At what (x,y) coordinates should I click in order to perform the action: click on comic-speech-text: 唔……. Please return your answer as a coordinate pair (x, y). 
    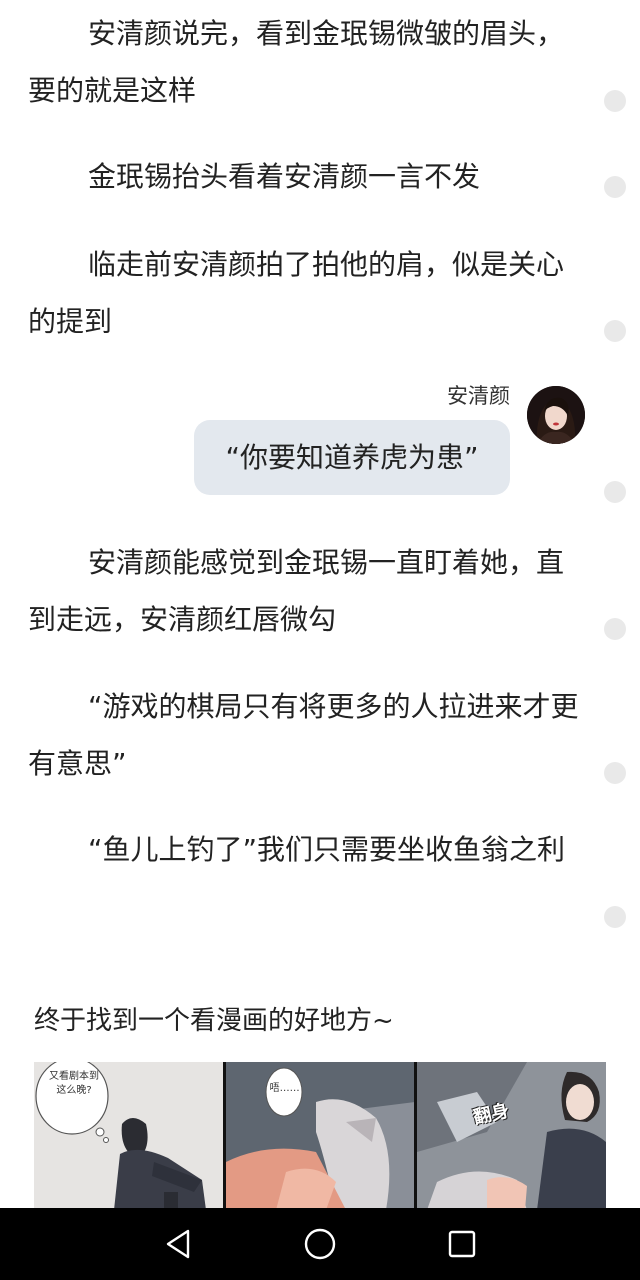
    Looking at the image, I should click on (284, 1088).